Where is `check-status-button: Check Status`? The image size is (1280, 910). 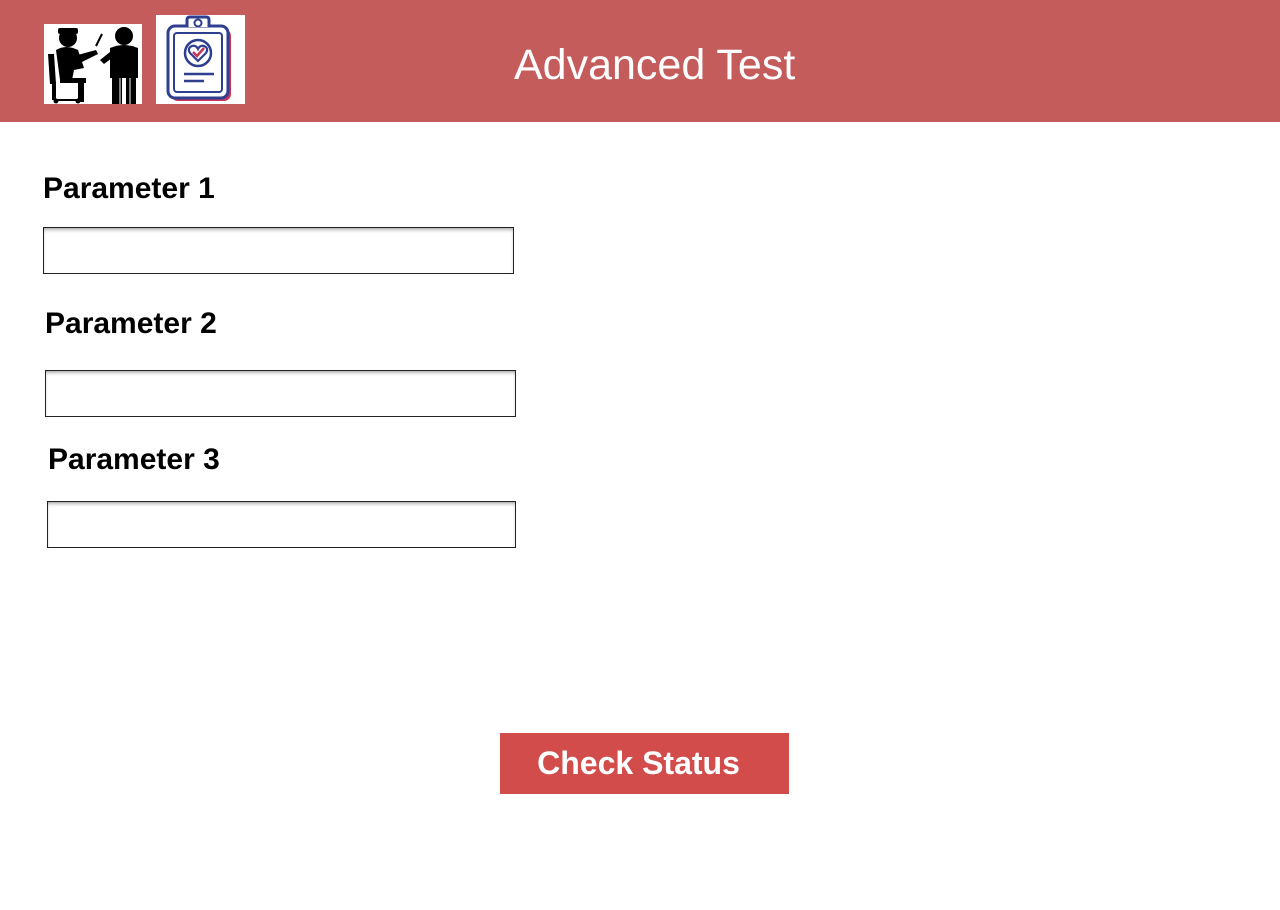 check-status-button: Check Status is located at coordinates (644, 763).